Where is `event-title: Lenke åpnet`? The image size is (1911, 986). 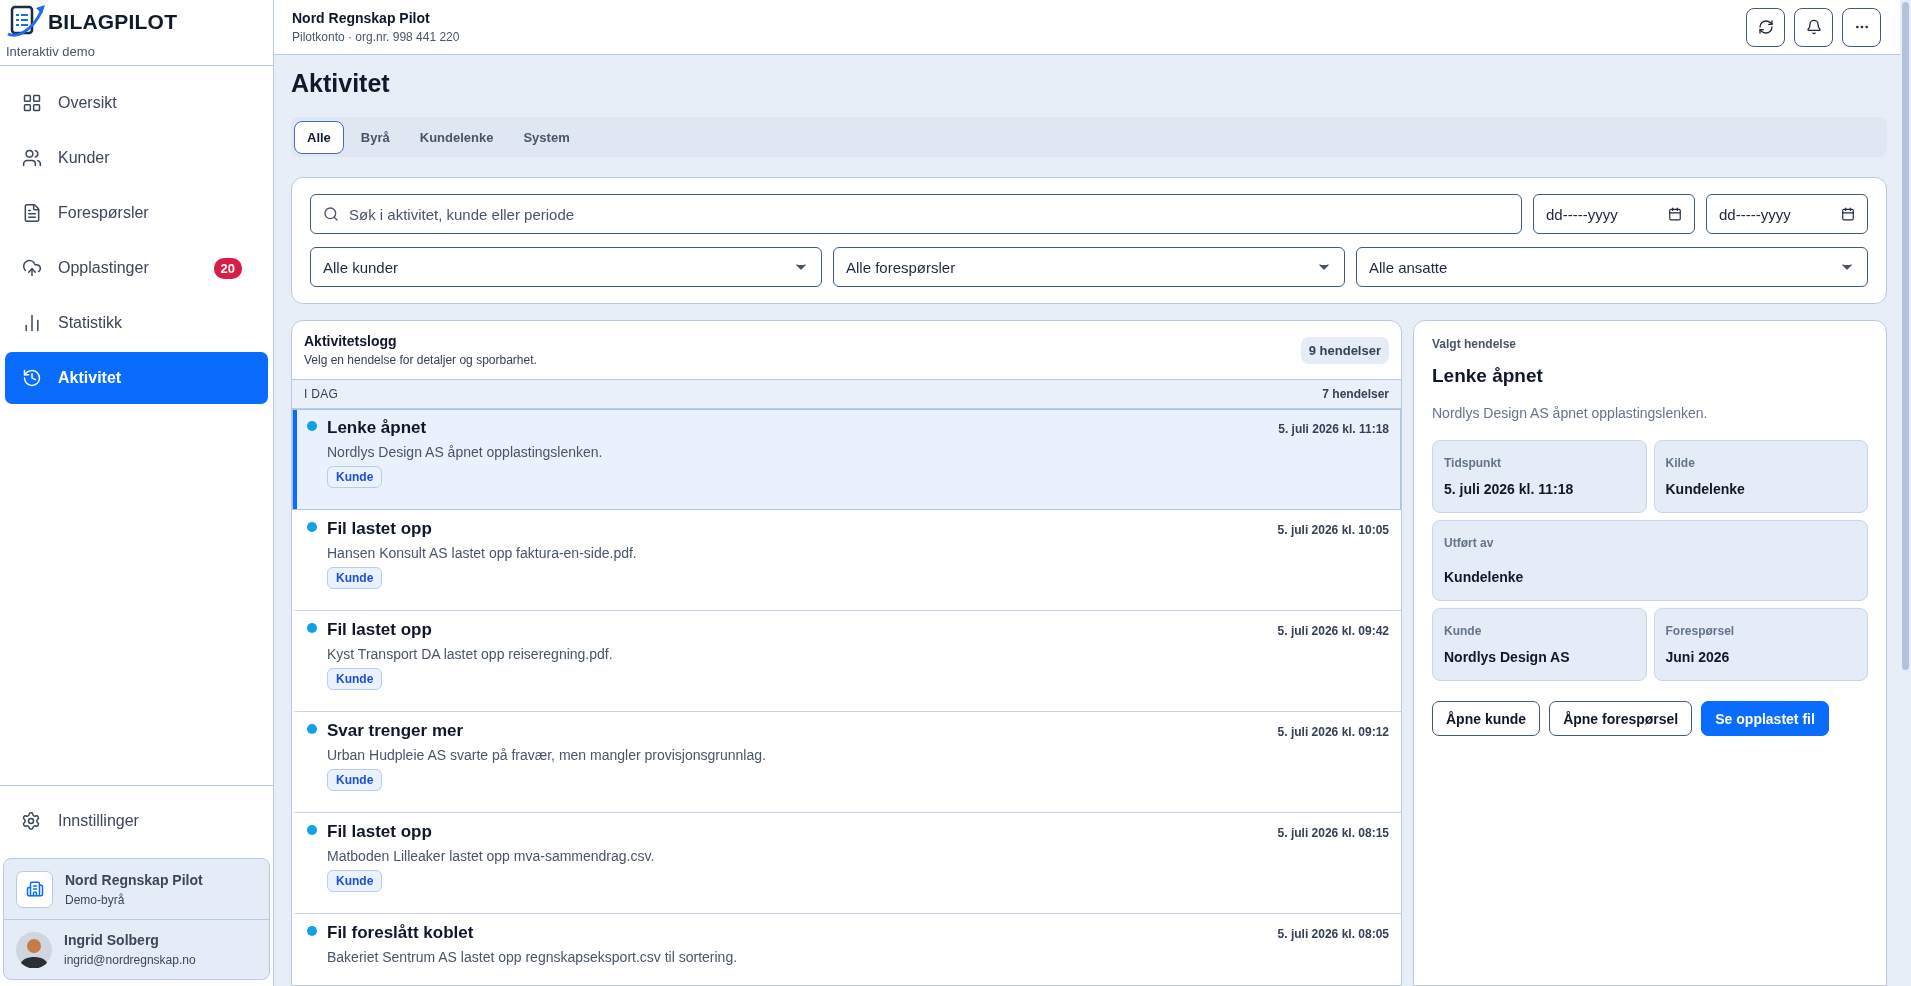 event-title: Lenke åpnet is located at coordinates (377, 428).